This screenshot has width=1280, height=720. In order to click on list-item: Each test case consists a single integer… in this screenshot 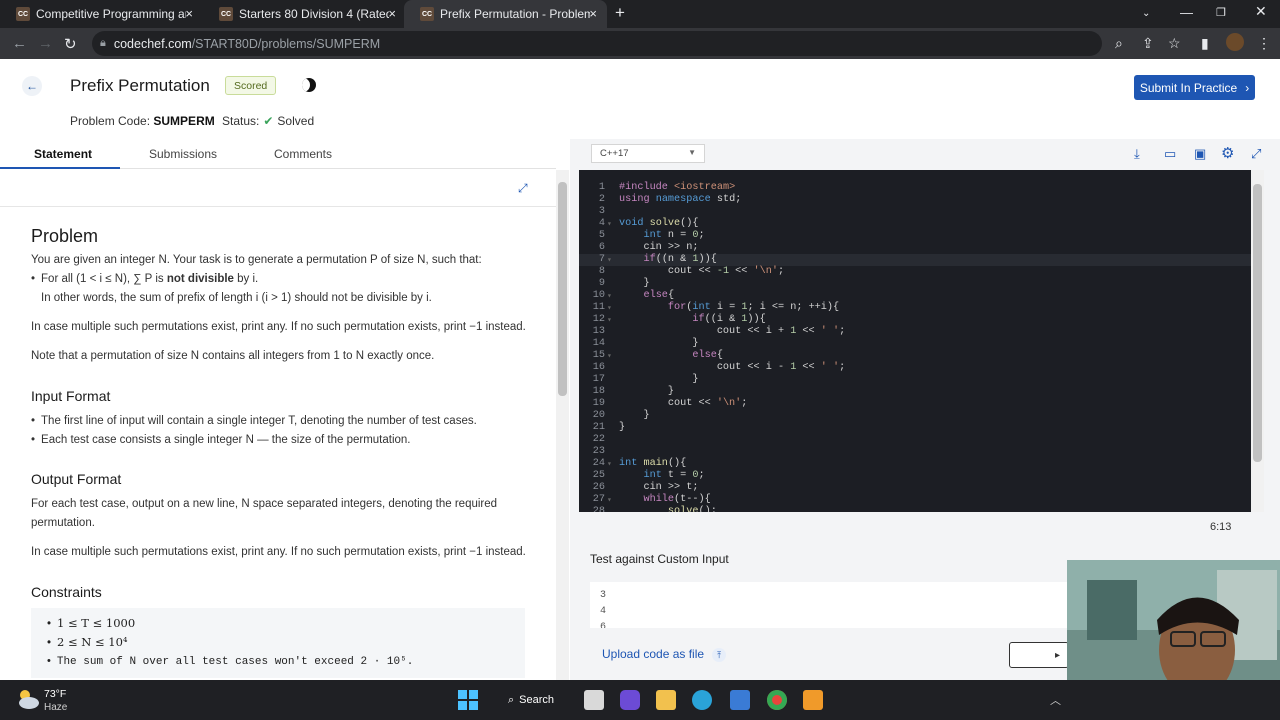, I will do `click(225, 440)`.